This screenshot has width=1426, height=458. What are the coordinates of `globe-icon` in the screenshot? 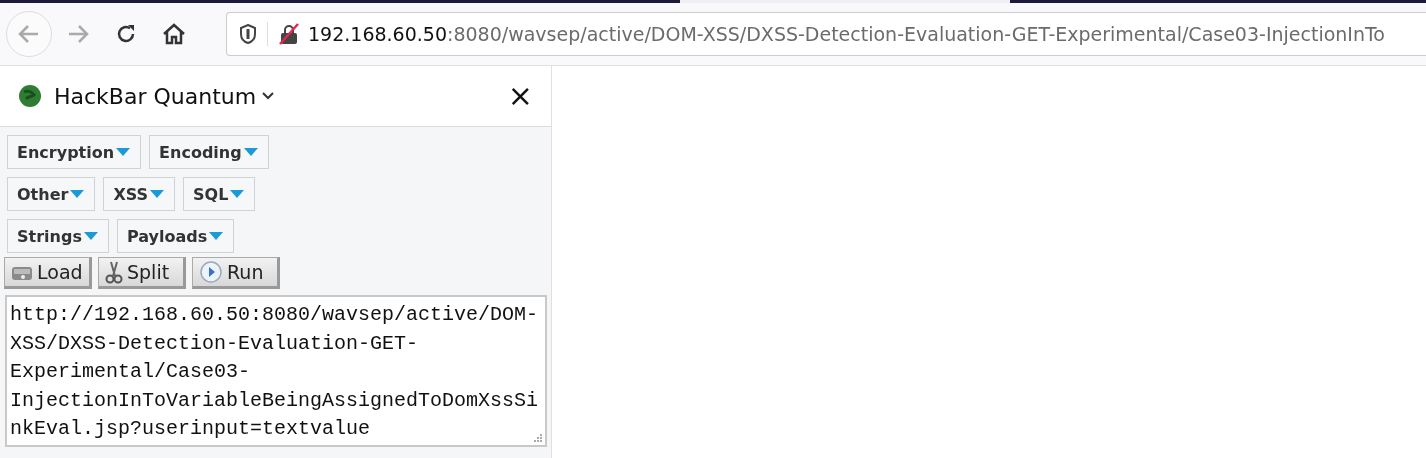 It's located at (30, 96).